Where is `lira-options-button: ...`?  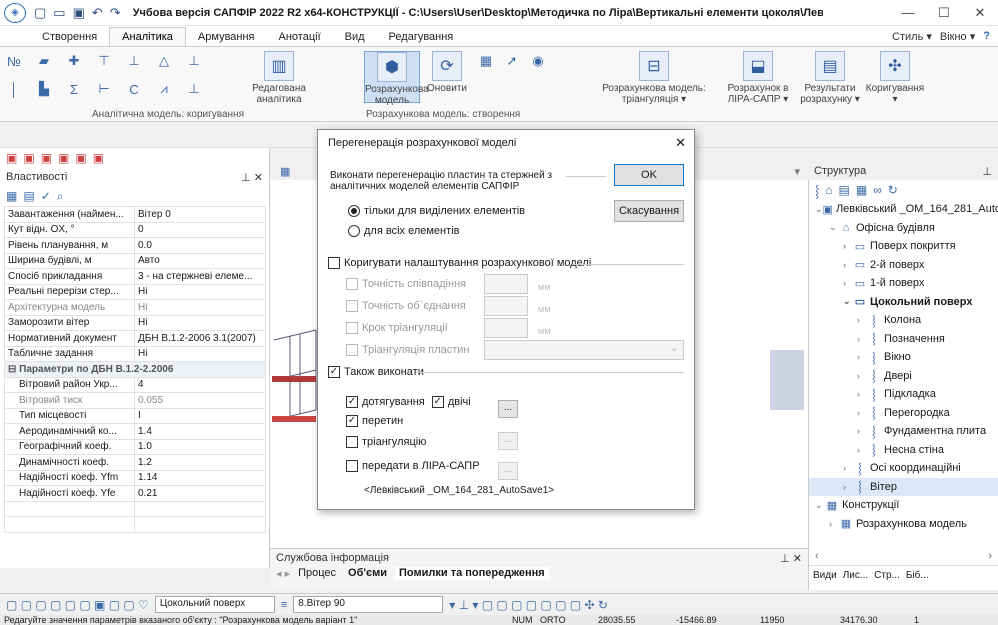
lira-options-button: ... is located at coordinates (508, 471).